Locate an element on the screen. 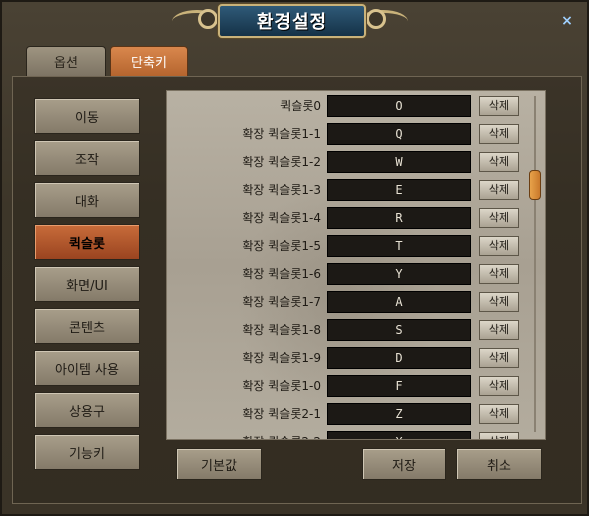 The height and width of the screenshot is (516, 589). reset-default-button: 기본값 is located at coordinates (219, 464).